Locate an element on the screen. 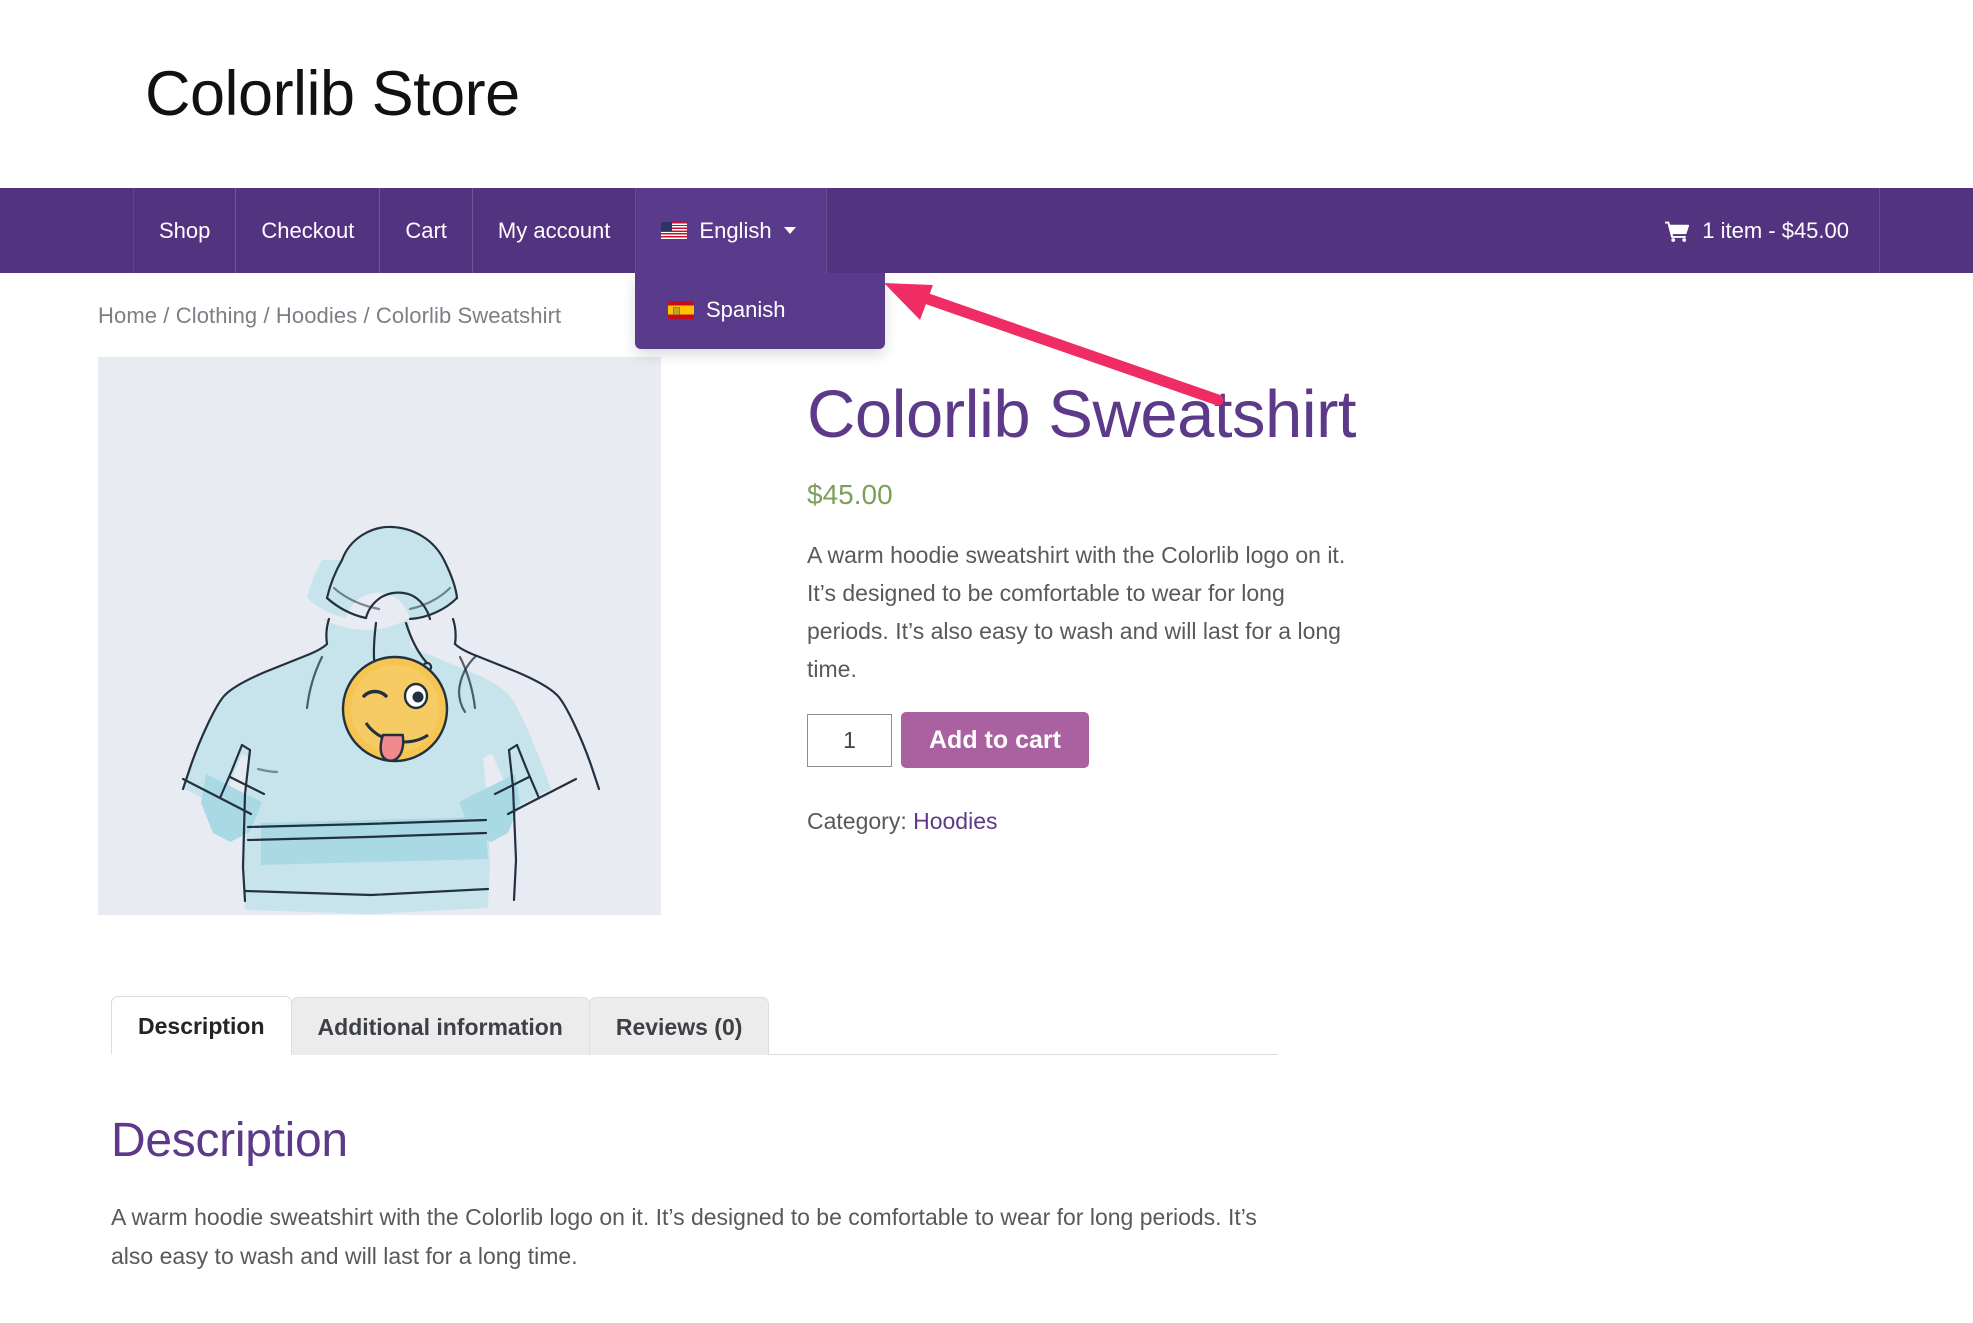  nav-item-label: Cart is located at coordinates (426, 230).